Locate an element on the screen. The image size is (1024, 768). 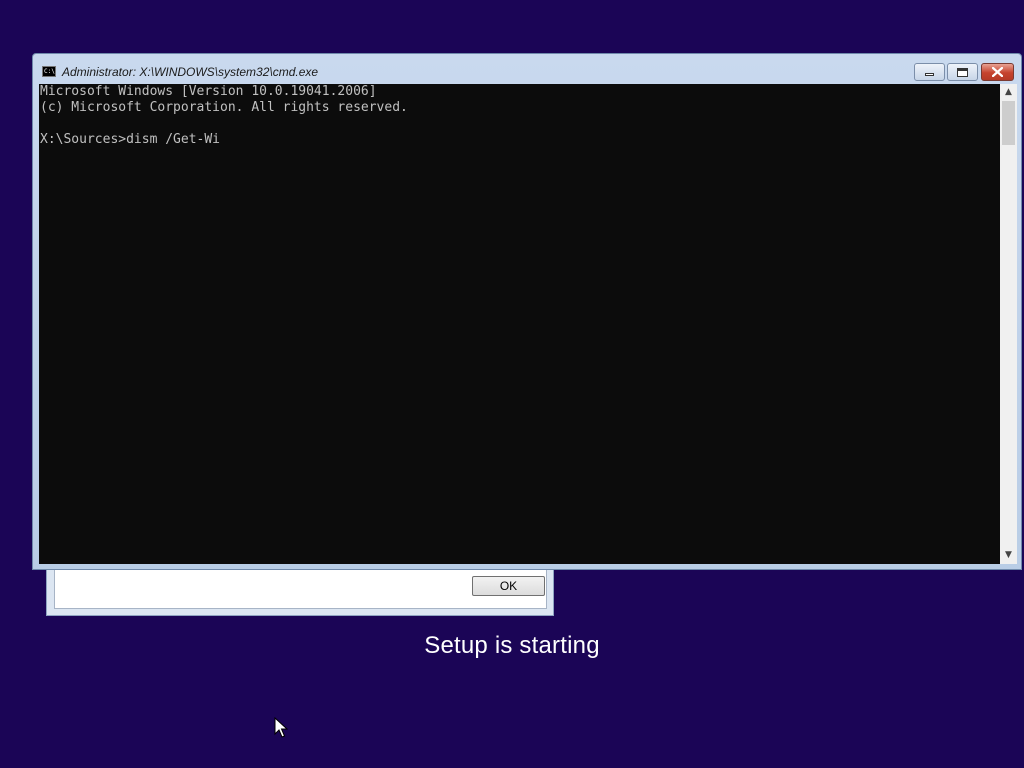
close-icon is located at coordinates (997, 72).